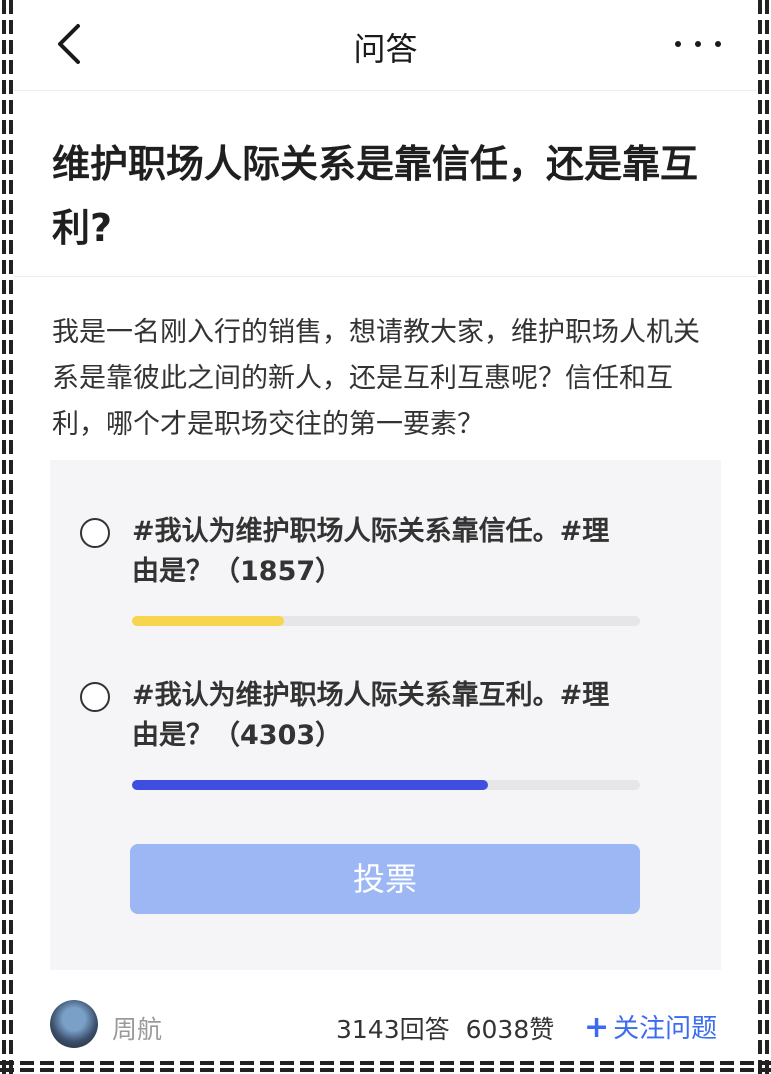  What do you see at coordinates (385, 49) in the screenshot?
I see `page-title: 问答` at bounding box center [385, 49].